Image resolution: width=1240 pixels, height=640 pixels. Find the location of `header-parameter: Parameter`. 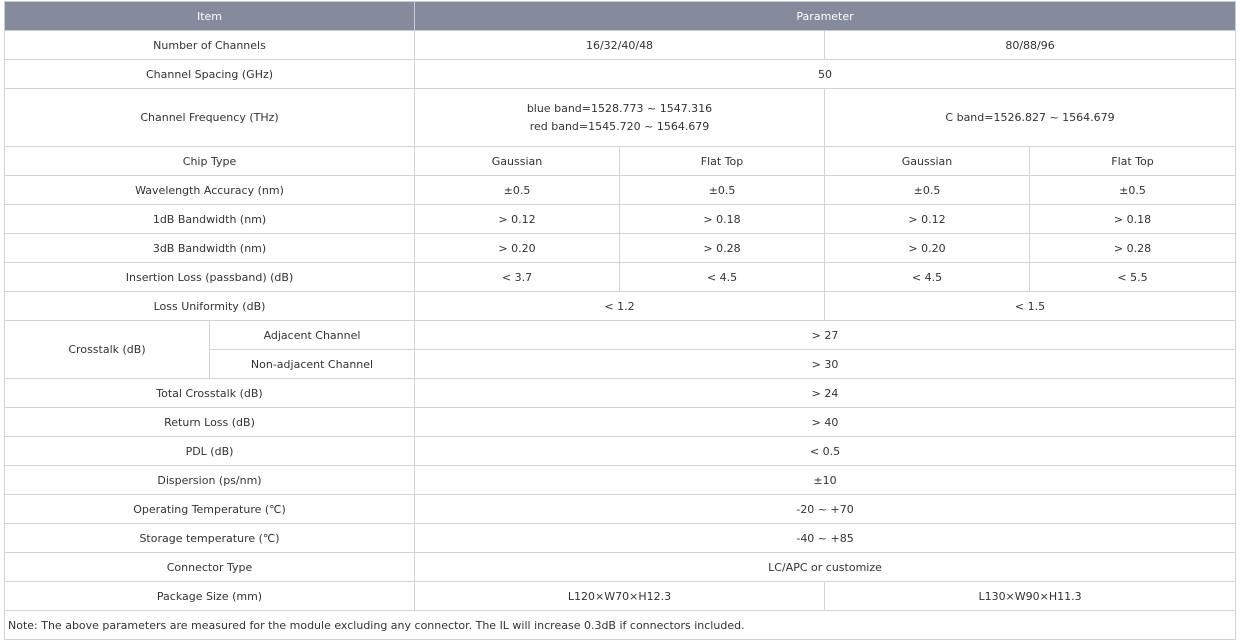

header-parameter: Parameter is located at coordinates (825, 16).